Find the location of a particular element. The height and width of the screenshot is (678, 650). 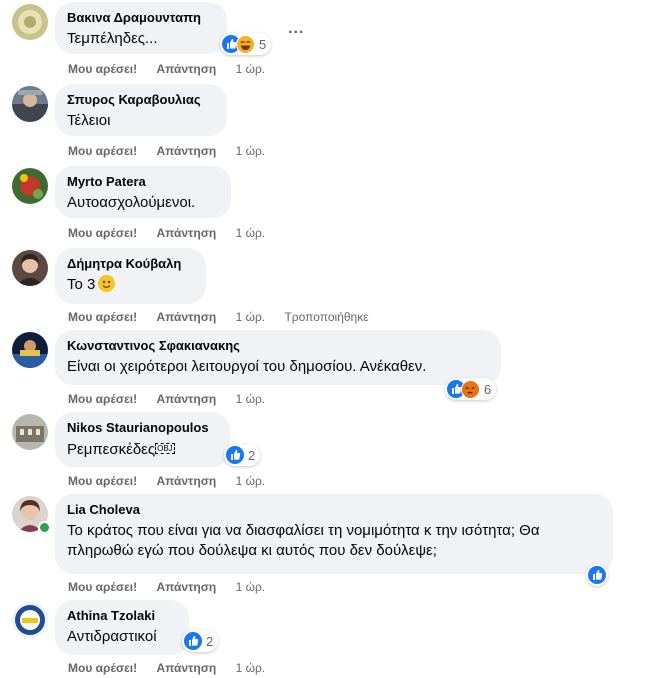

smile-emoji-icon is located at coordinates (107, 283).